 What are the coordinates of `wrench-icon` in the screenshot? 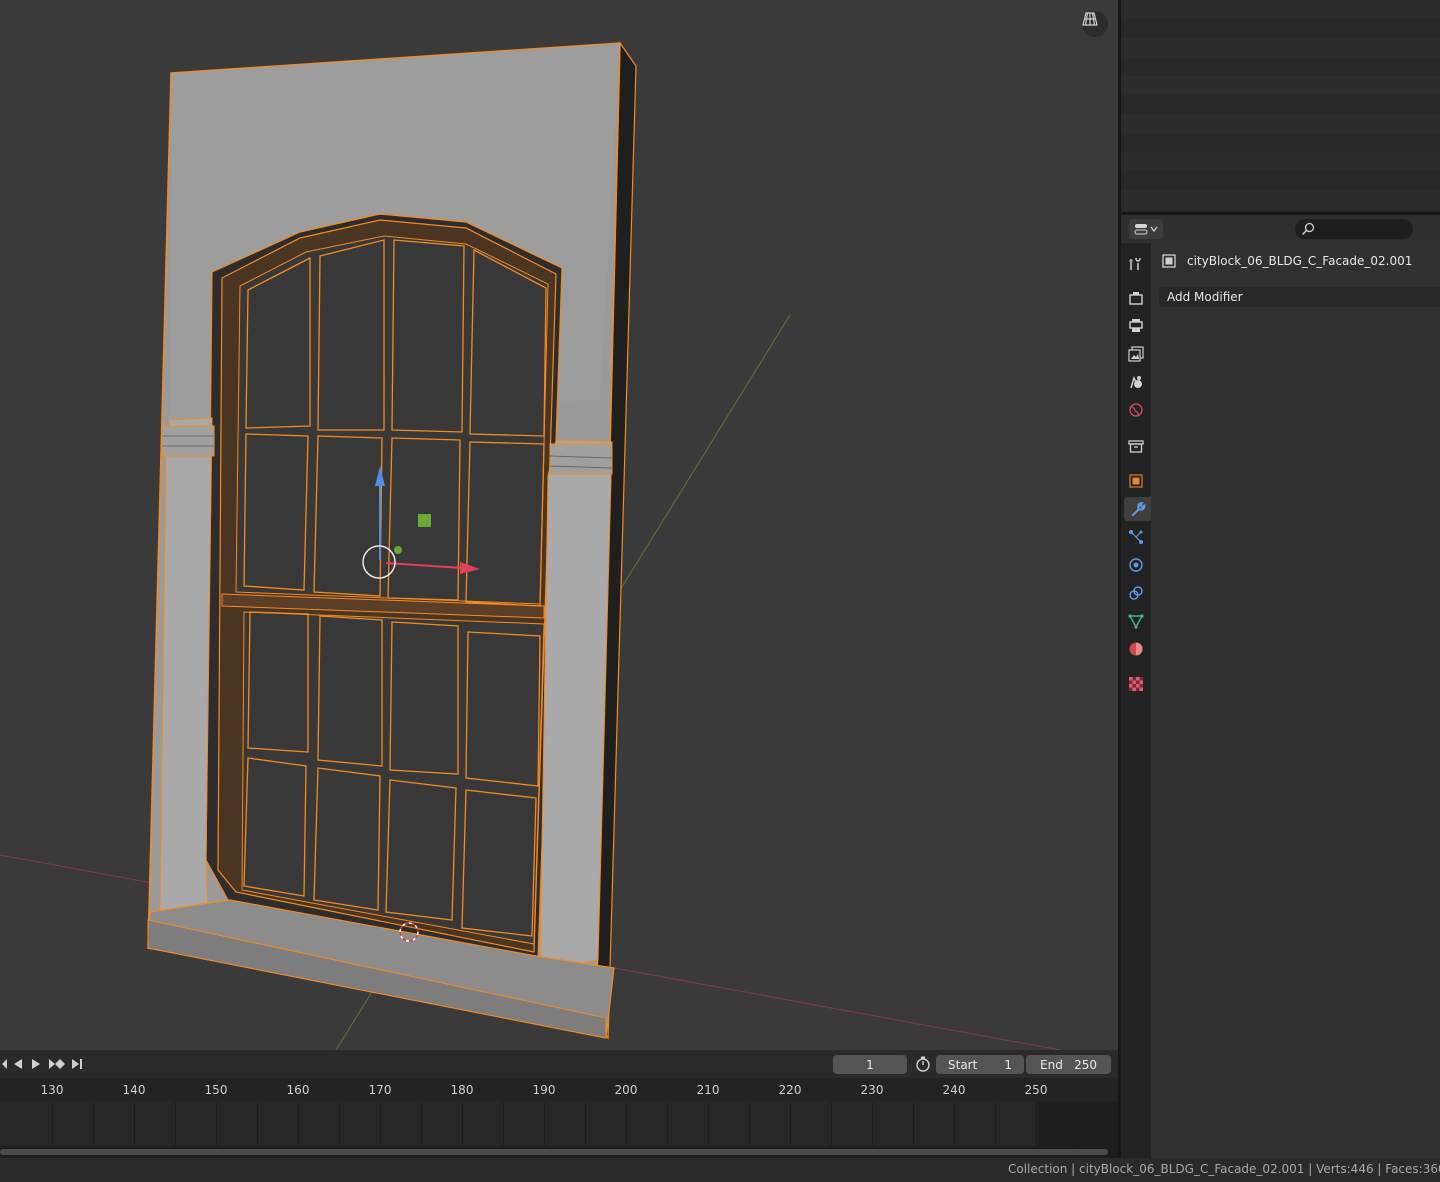 It's located at (1138, 508).